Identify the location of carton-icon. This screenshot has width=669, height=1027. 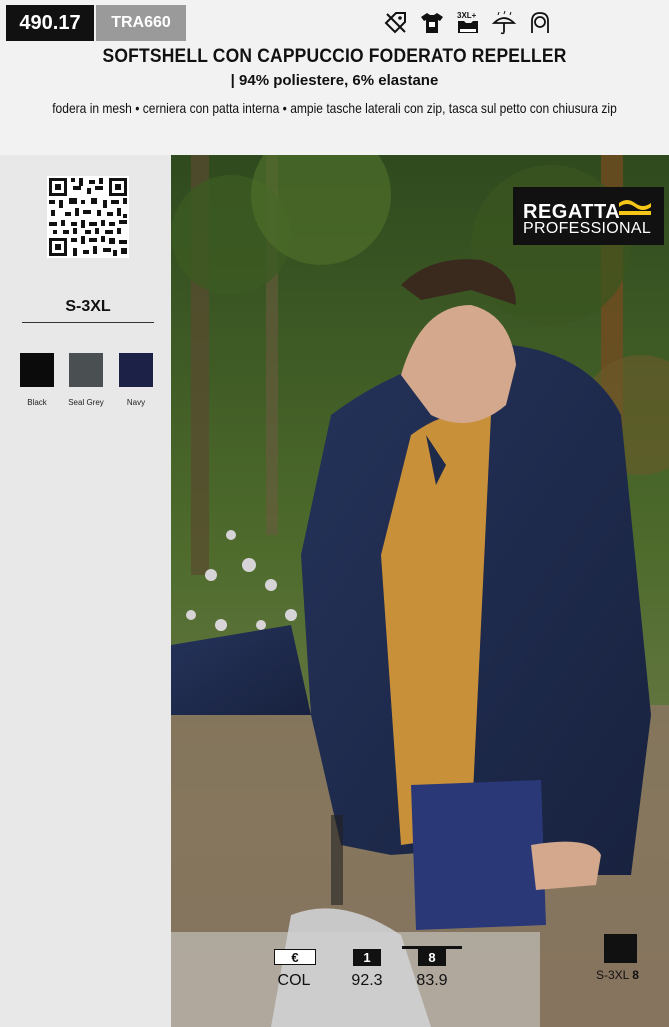
(620, 948).